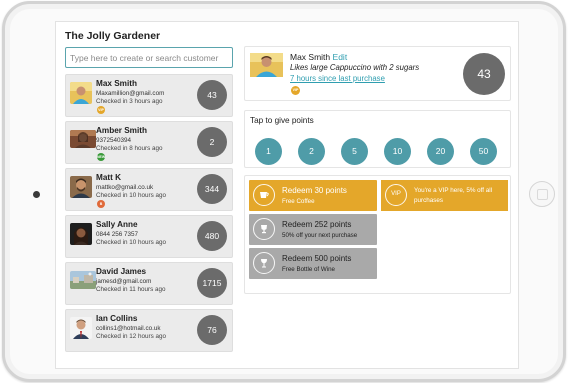 This screenshot has width=568, height=383. I want to click on give-50-points-button: 50, so click(483, 151).